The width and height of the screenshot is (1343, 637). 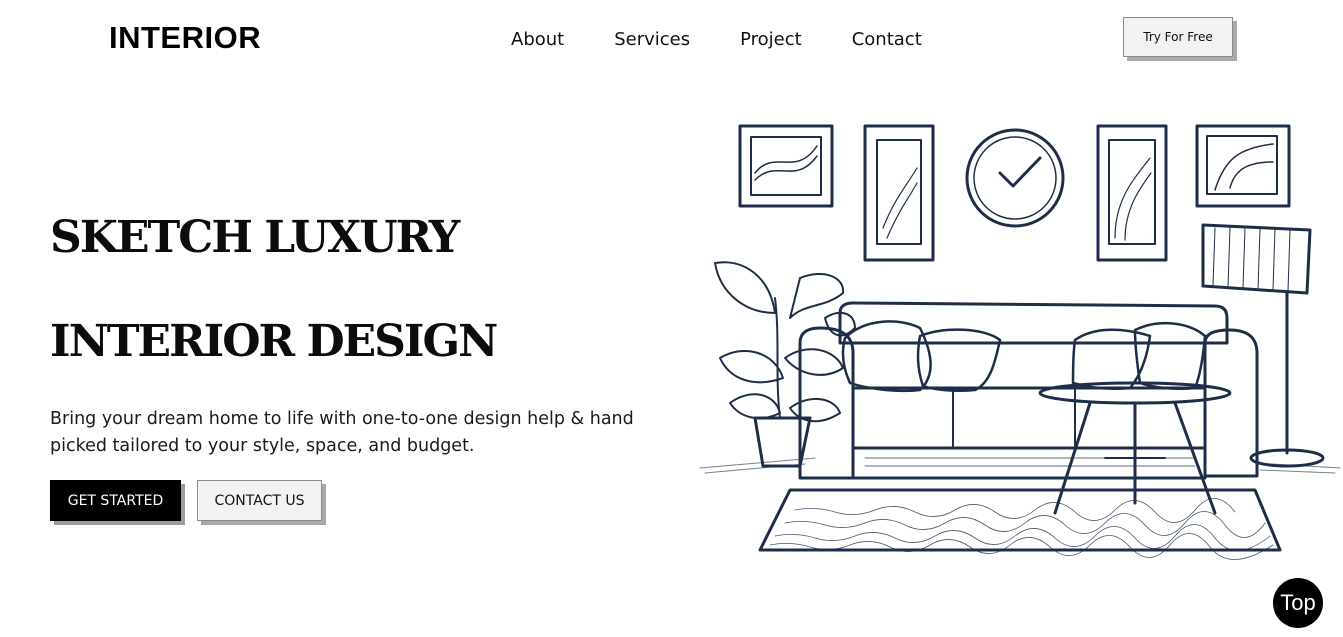 I want to click on hero-headline-line1: SKETCH LUXURY, so click(x=255, y=237).